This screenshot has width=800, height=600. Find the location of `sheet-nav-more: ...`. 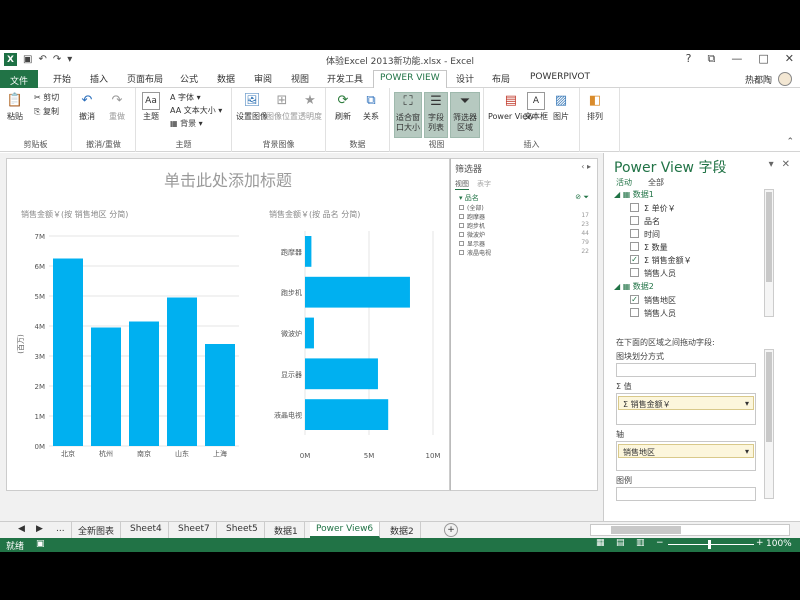

sheet-nav-more: ... is located at coordinates (61, 530).